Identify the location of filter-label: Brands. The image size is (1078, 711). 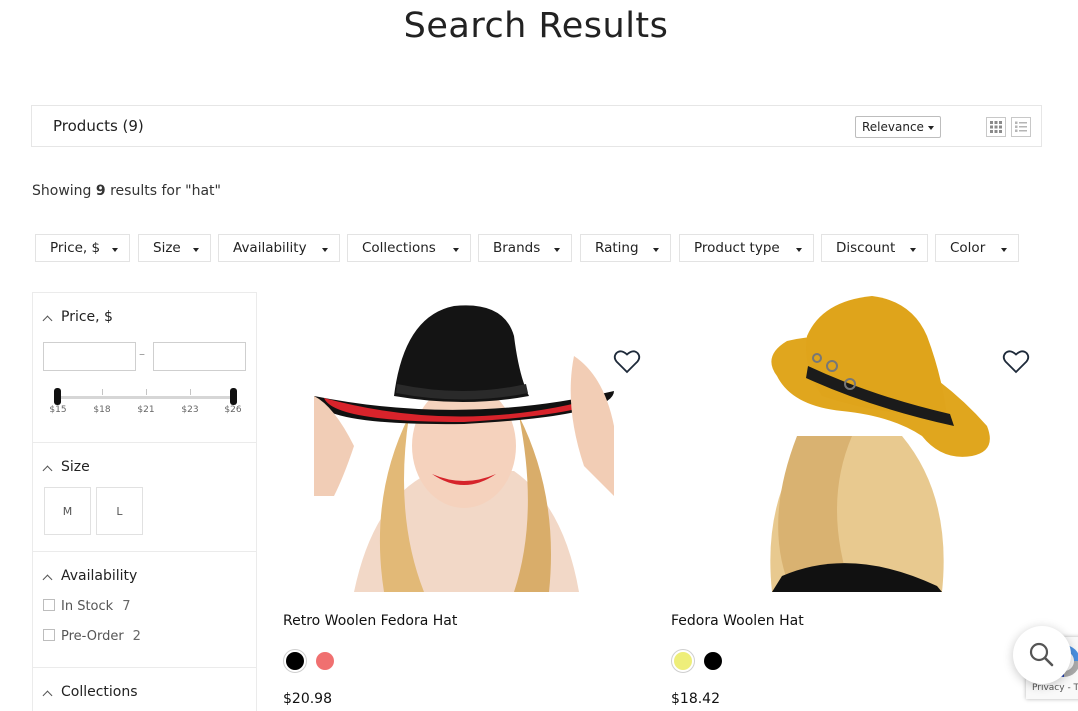
(517, 248).